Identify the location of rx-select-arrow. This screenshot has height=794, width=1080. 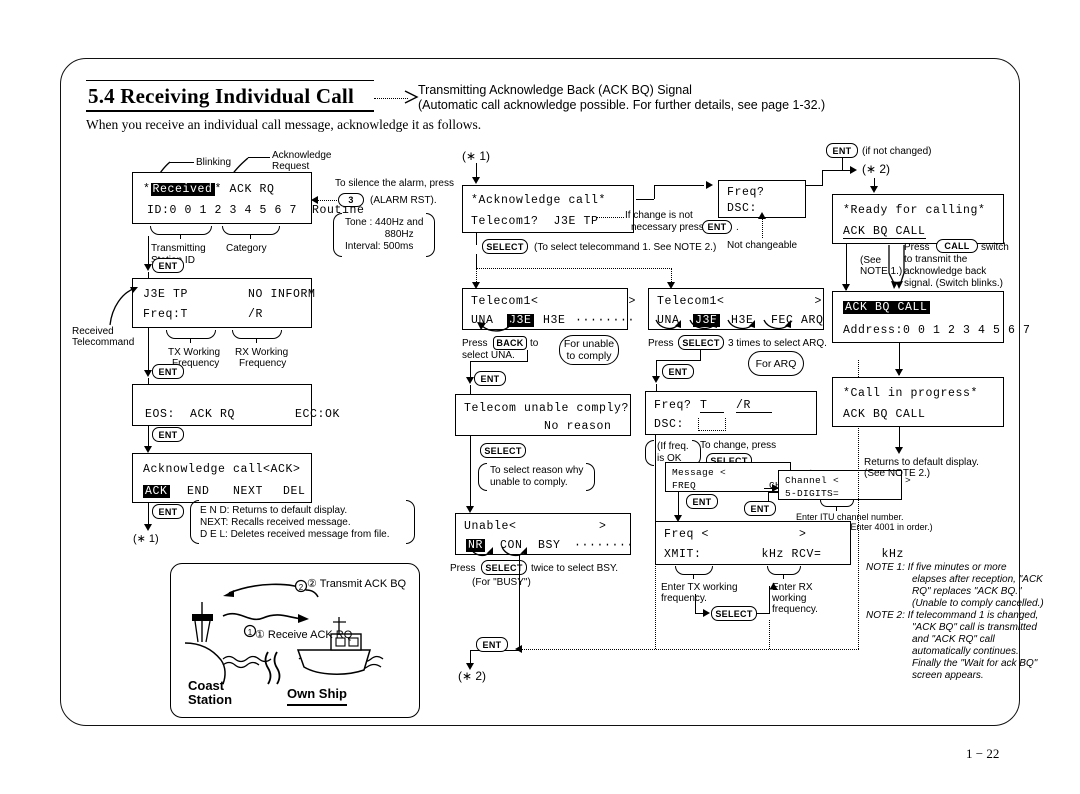
(773, 586).